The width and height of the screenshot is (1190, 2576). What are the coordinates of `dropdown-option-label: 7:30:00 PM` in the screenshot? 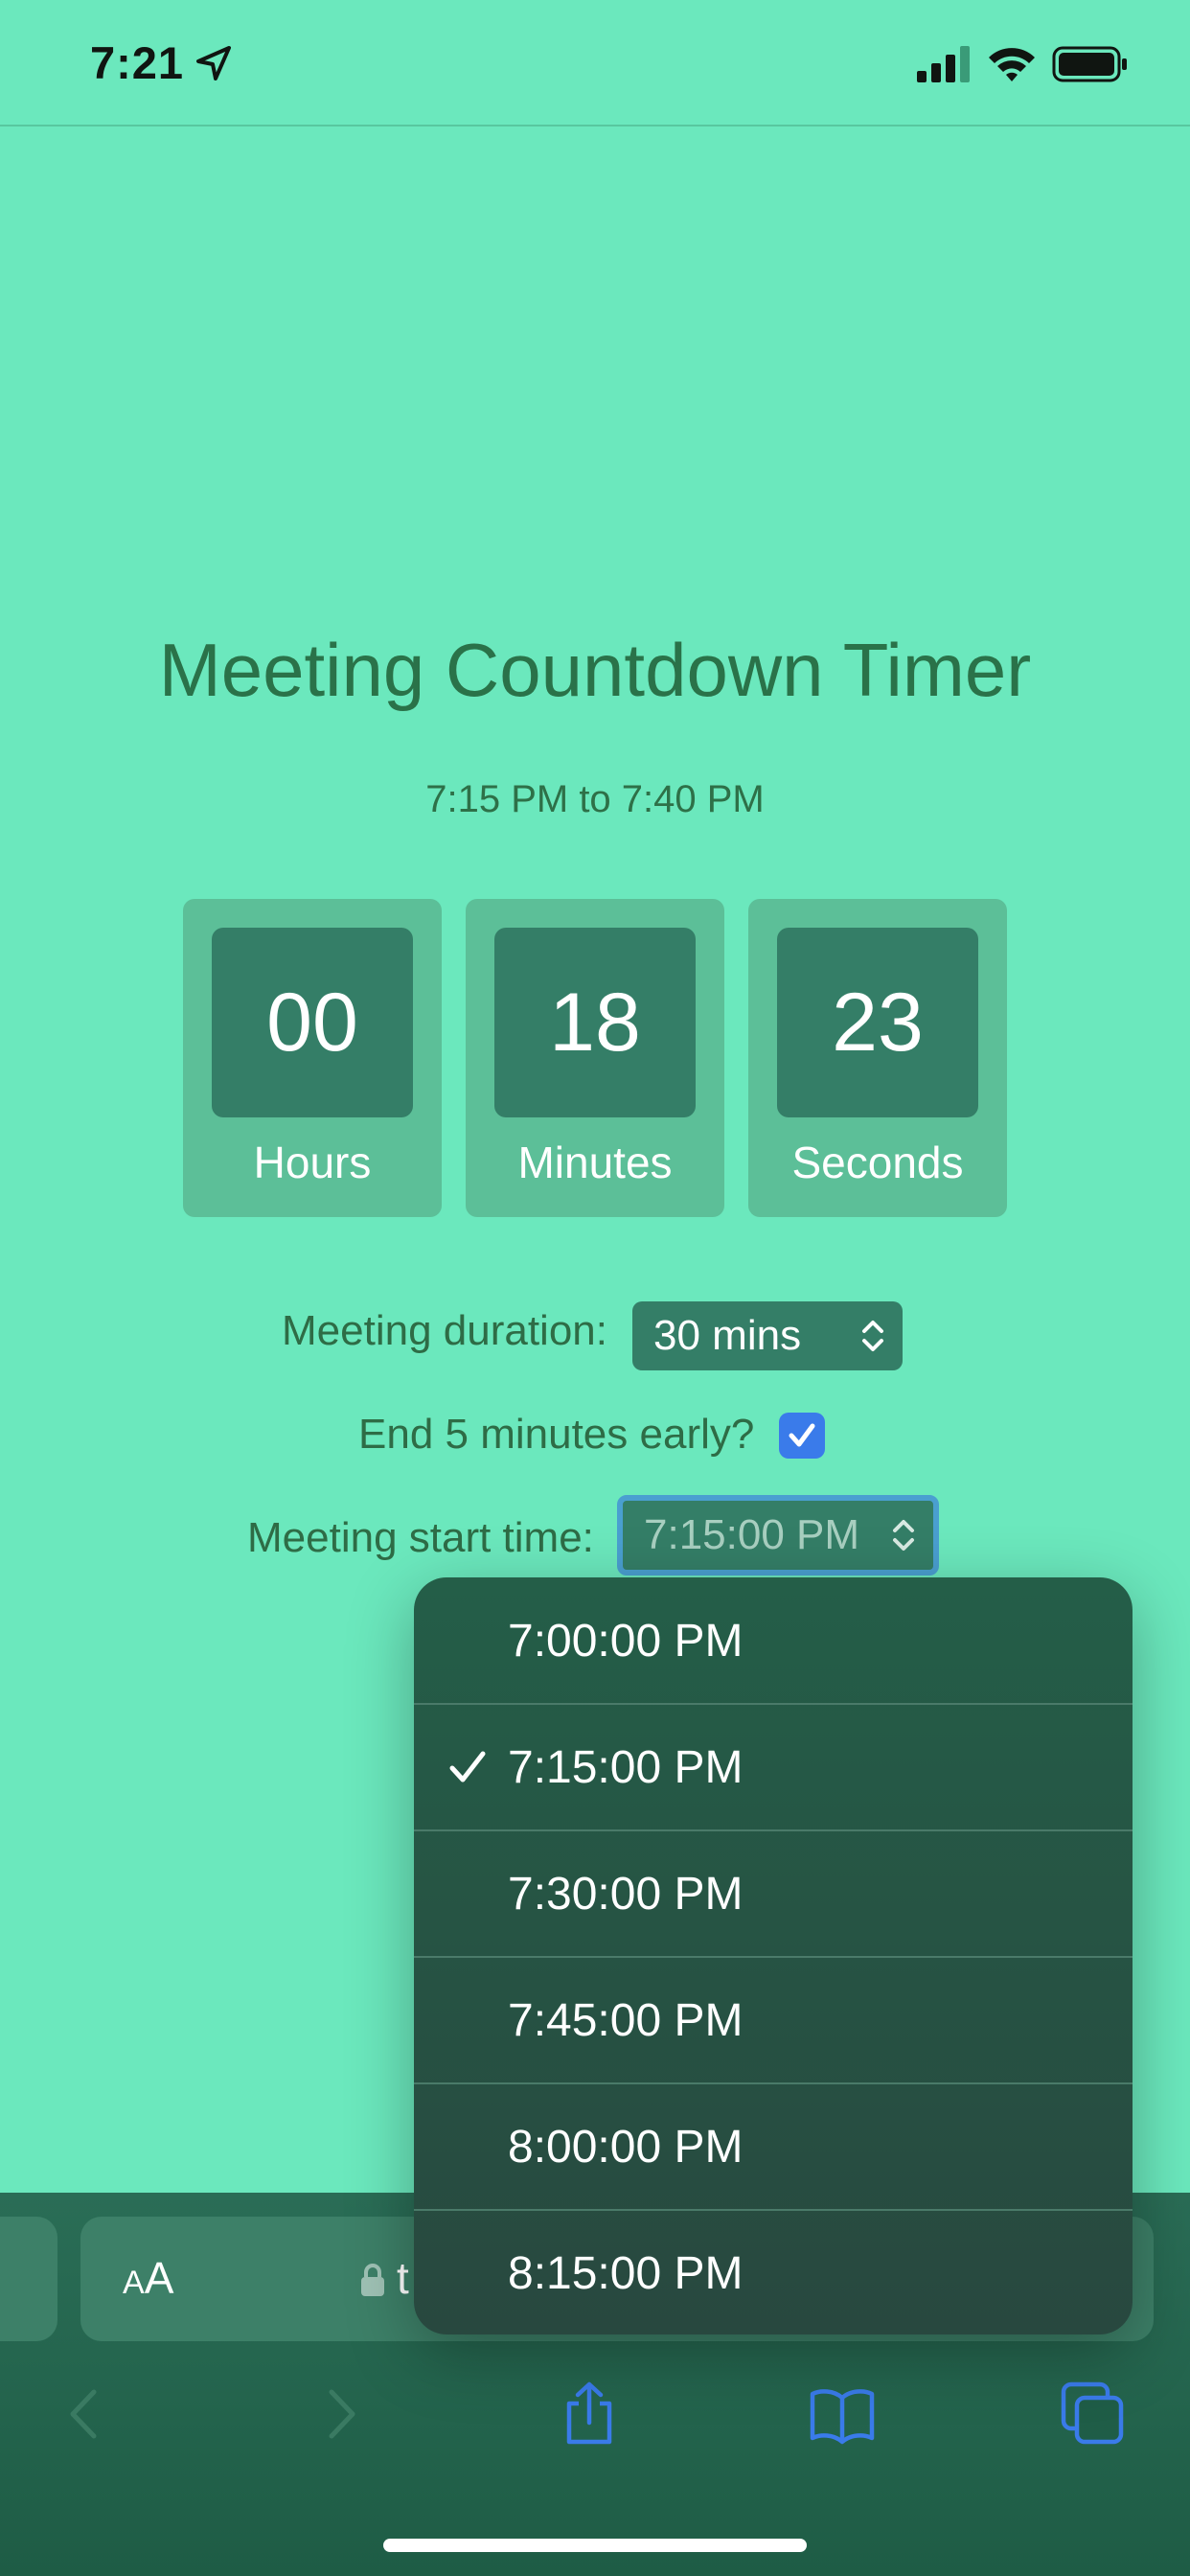 It's located at (626, 1894).